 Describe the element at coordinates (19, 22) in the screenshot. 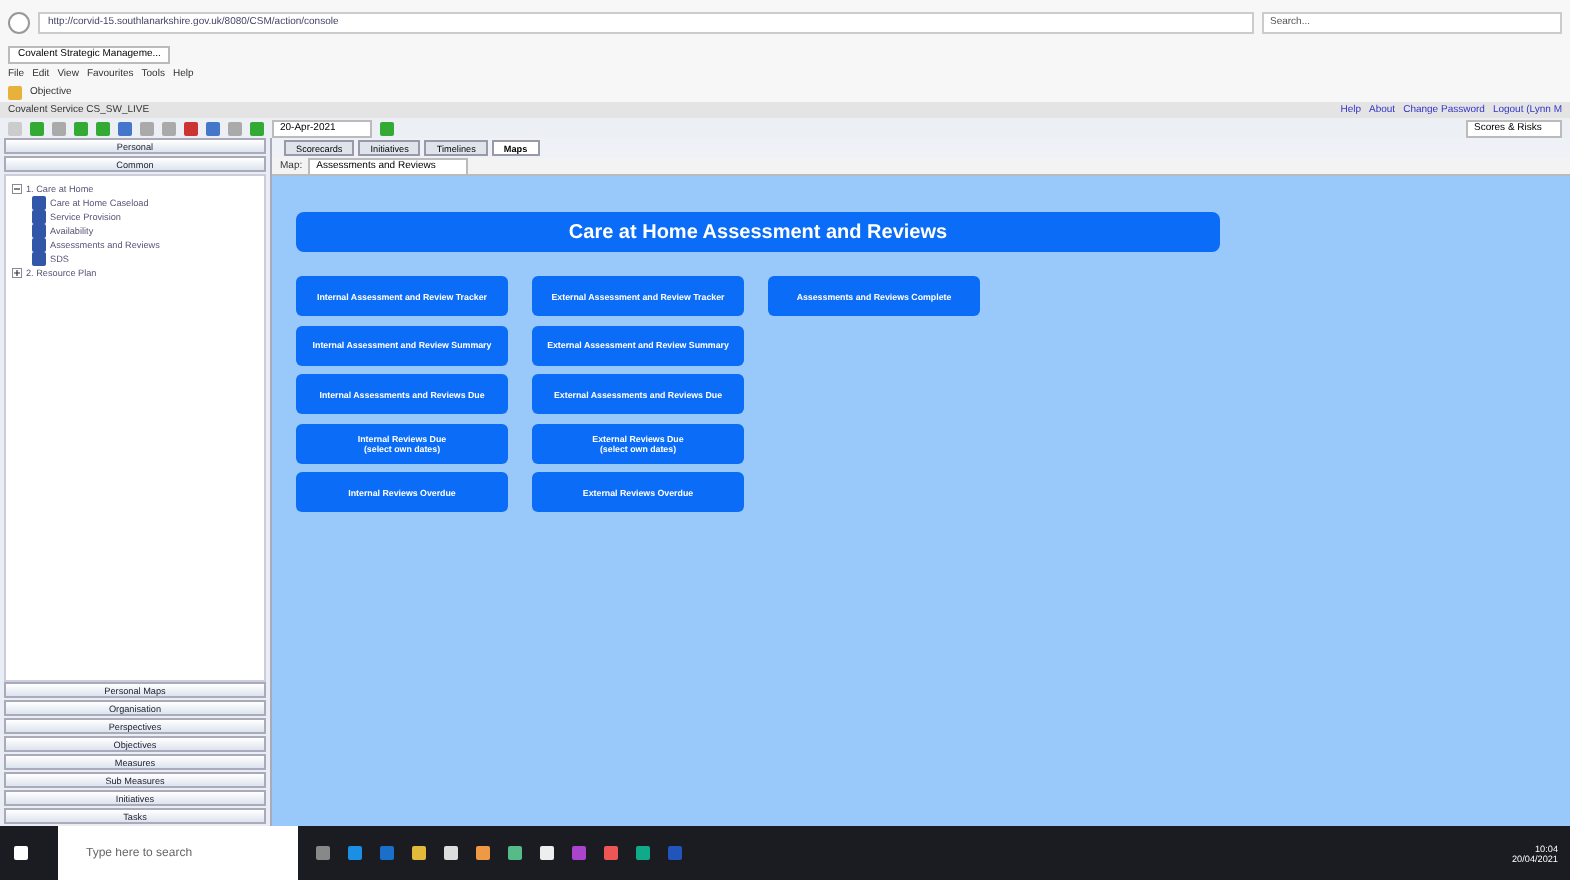

I see `back-button` at that location.